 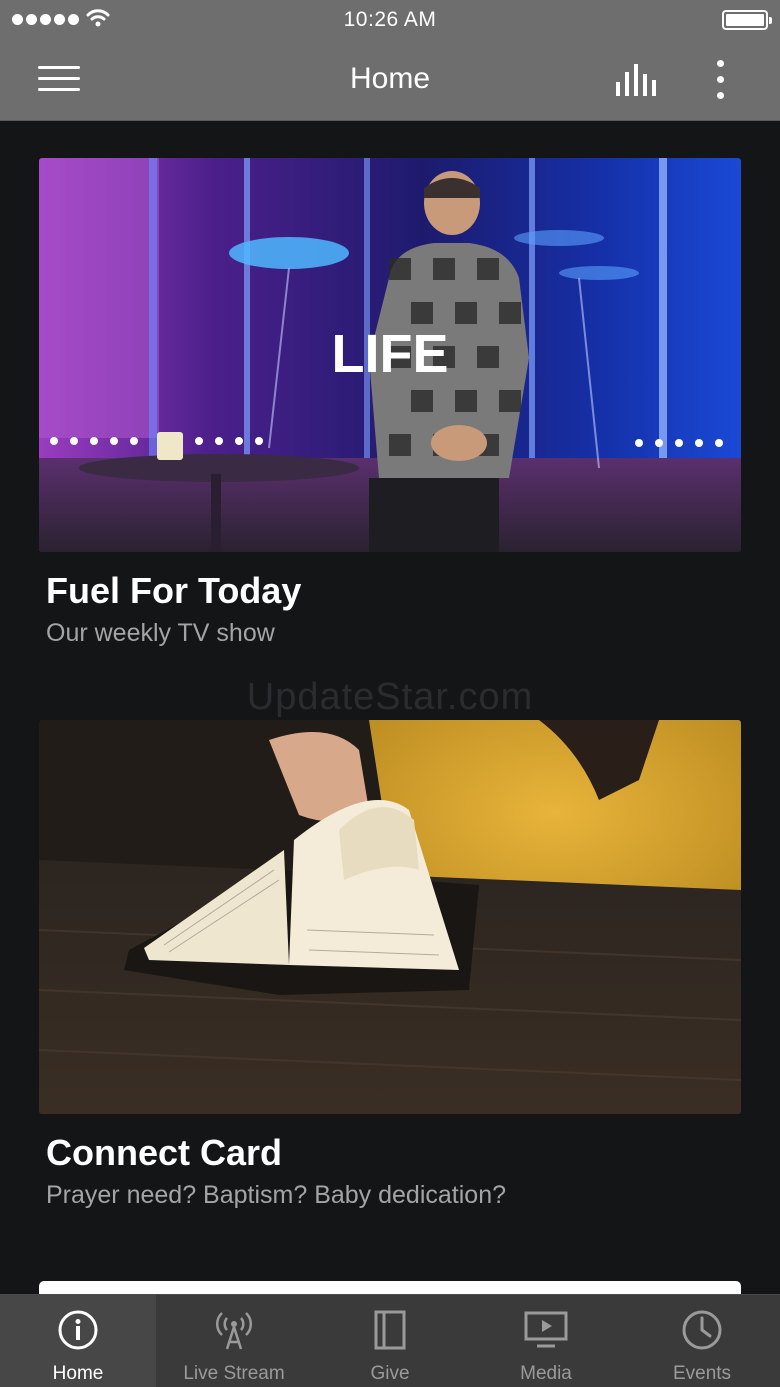 What do you see at coordinates (747, 20) in the screenshot?
I see `battery-icon` at bounding box center [747, 20].